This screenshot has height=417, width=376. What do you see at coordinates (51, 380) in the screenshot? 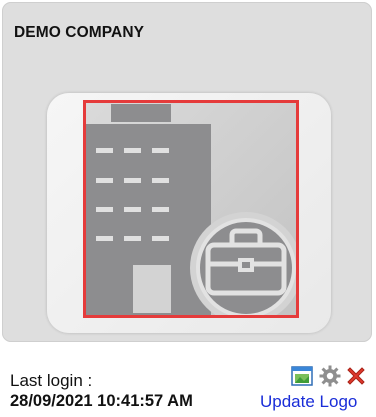
I see `last-login-label: Last login :` at bounding box center [51, 380].